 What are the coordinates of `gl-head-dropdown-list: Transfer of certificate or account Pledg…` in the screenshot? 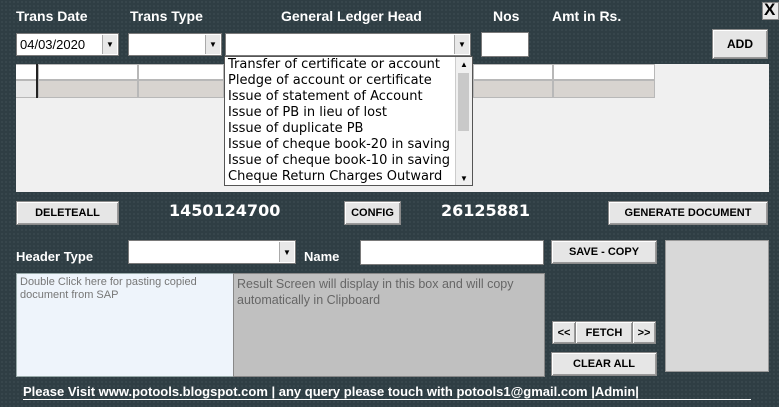 It's located at (348, 121).